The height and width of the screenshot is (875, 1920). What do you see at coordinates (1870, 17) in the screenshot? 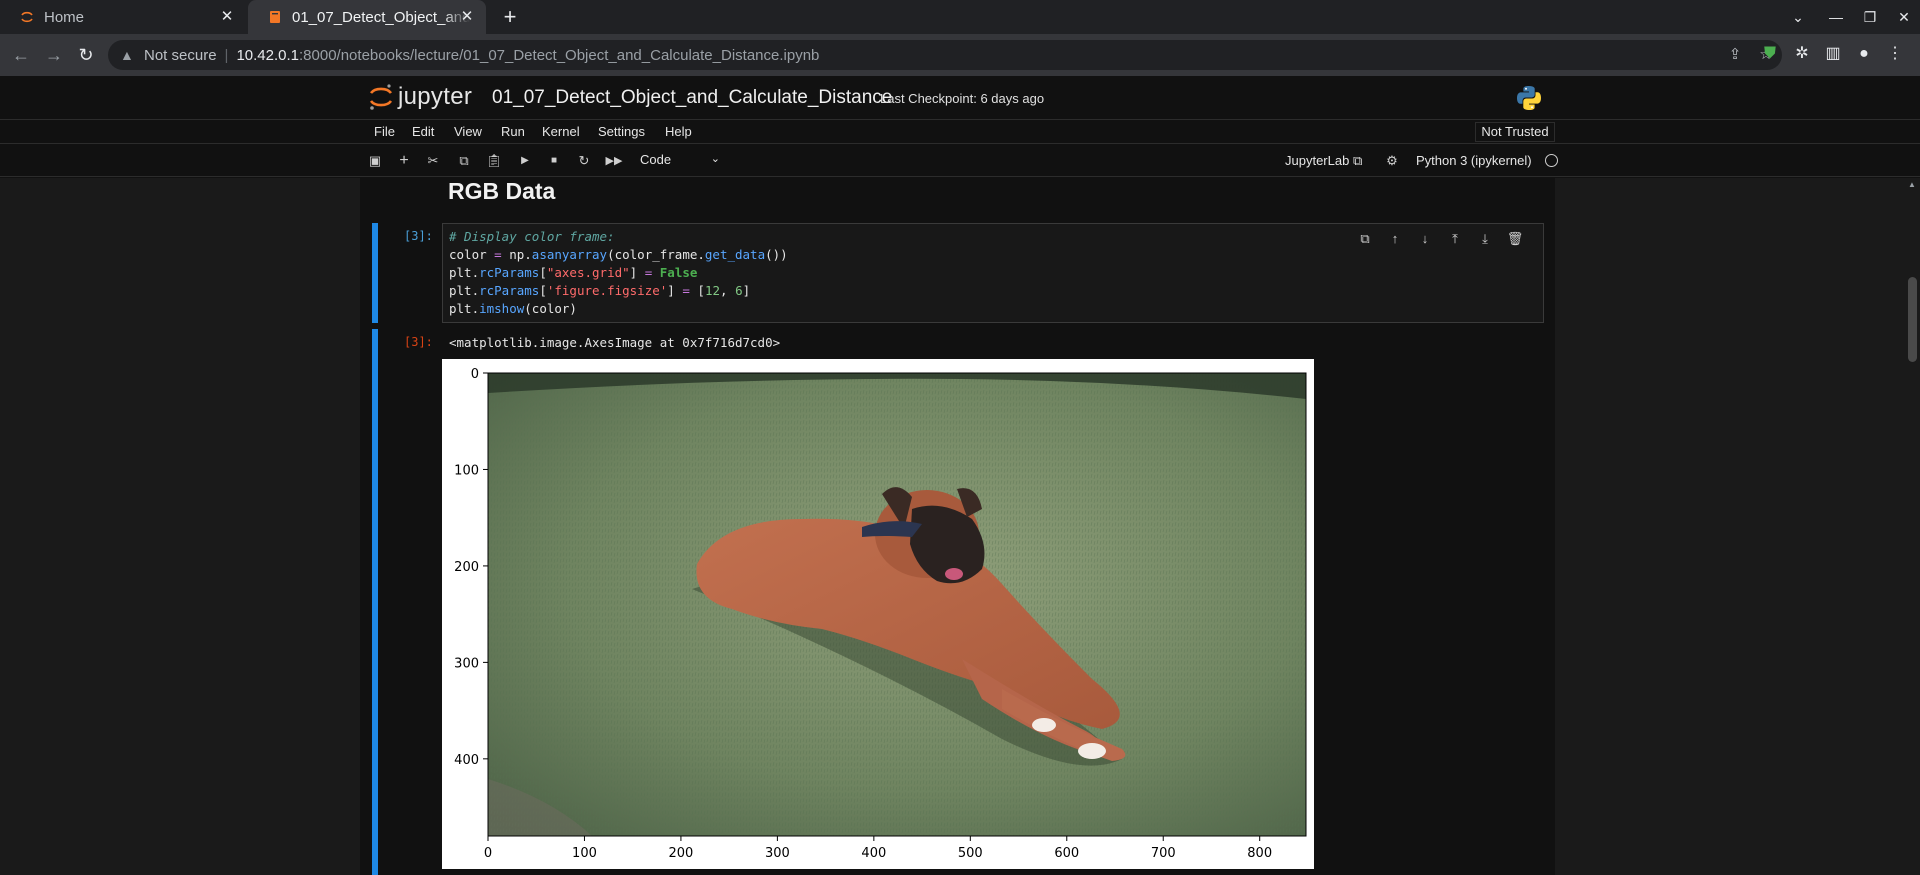
I see `restore-icon: ❐` at bounding box center [1870, 17].